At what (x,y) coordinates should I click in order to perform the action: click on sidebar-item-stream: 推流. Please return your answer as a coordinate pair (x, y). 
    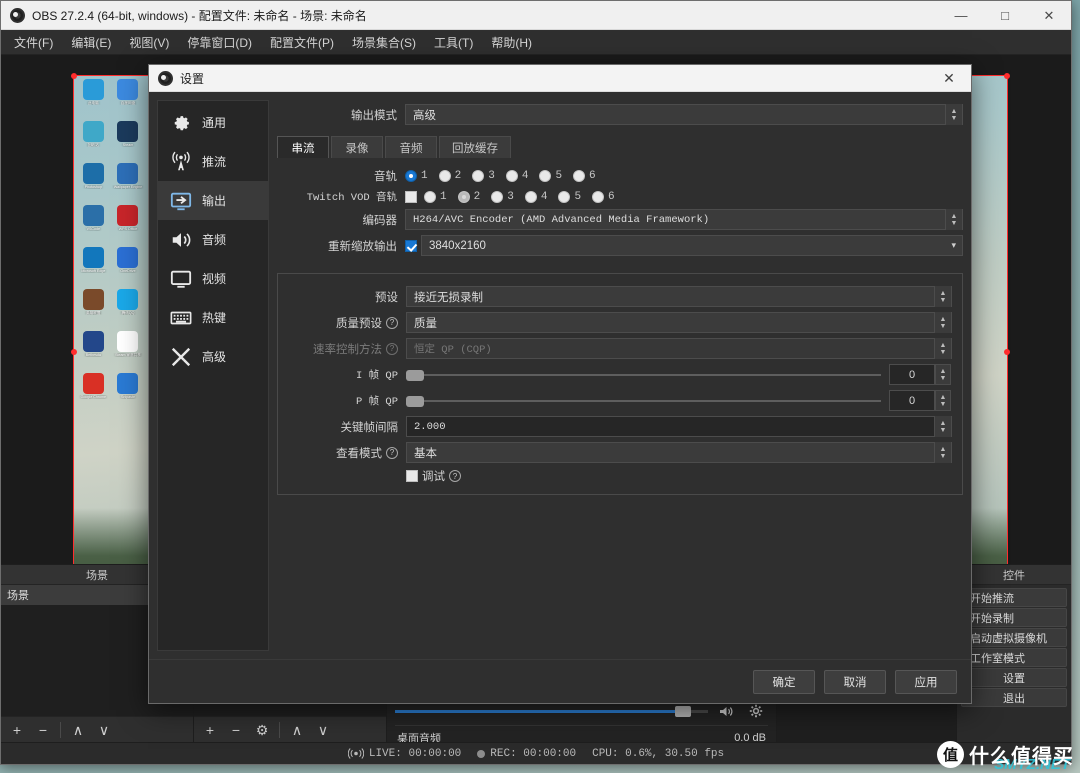
    Looking at the image, I should click on (213, 161).